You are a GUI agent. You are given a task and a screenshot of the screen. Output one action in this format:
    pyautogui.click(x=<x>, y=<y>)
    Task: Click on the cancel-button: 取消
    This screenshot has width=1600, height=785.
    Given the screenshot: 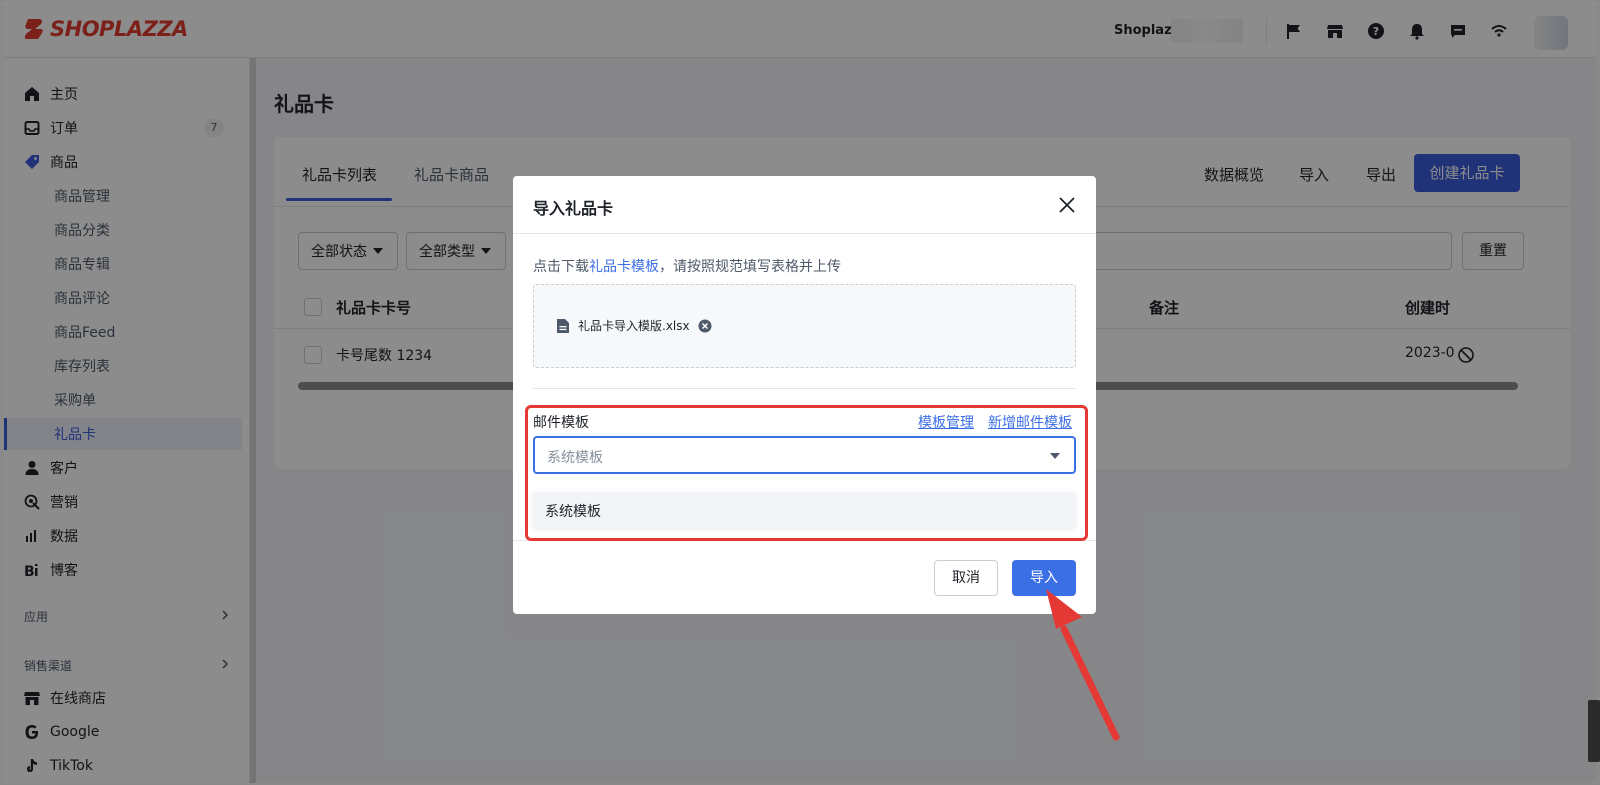 What is the action you would take?
    pyautogui.click(x=966, y=578)
    